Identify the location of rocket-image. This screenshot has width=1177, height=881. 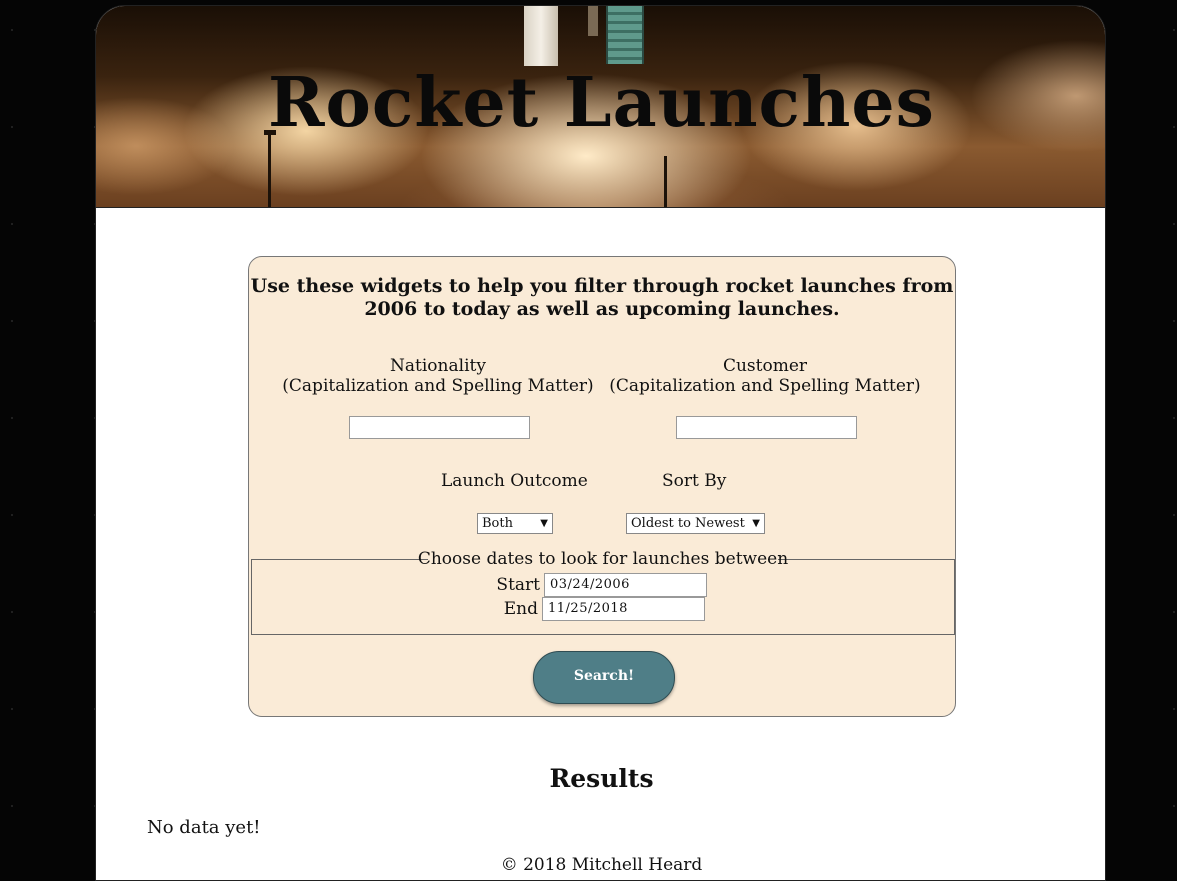
(541, 36).